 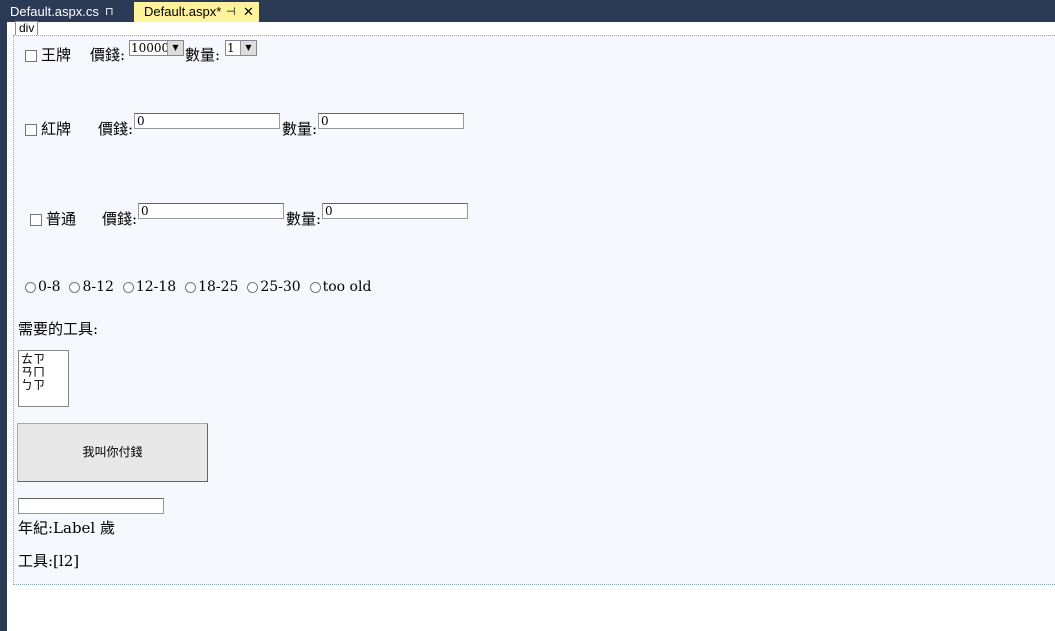 I want to click on tab-default-aspx-cs: Default.aspx.cs ⊓, so click(x=67, y=12).